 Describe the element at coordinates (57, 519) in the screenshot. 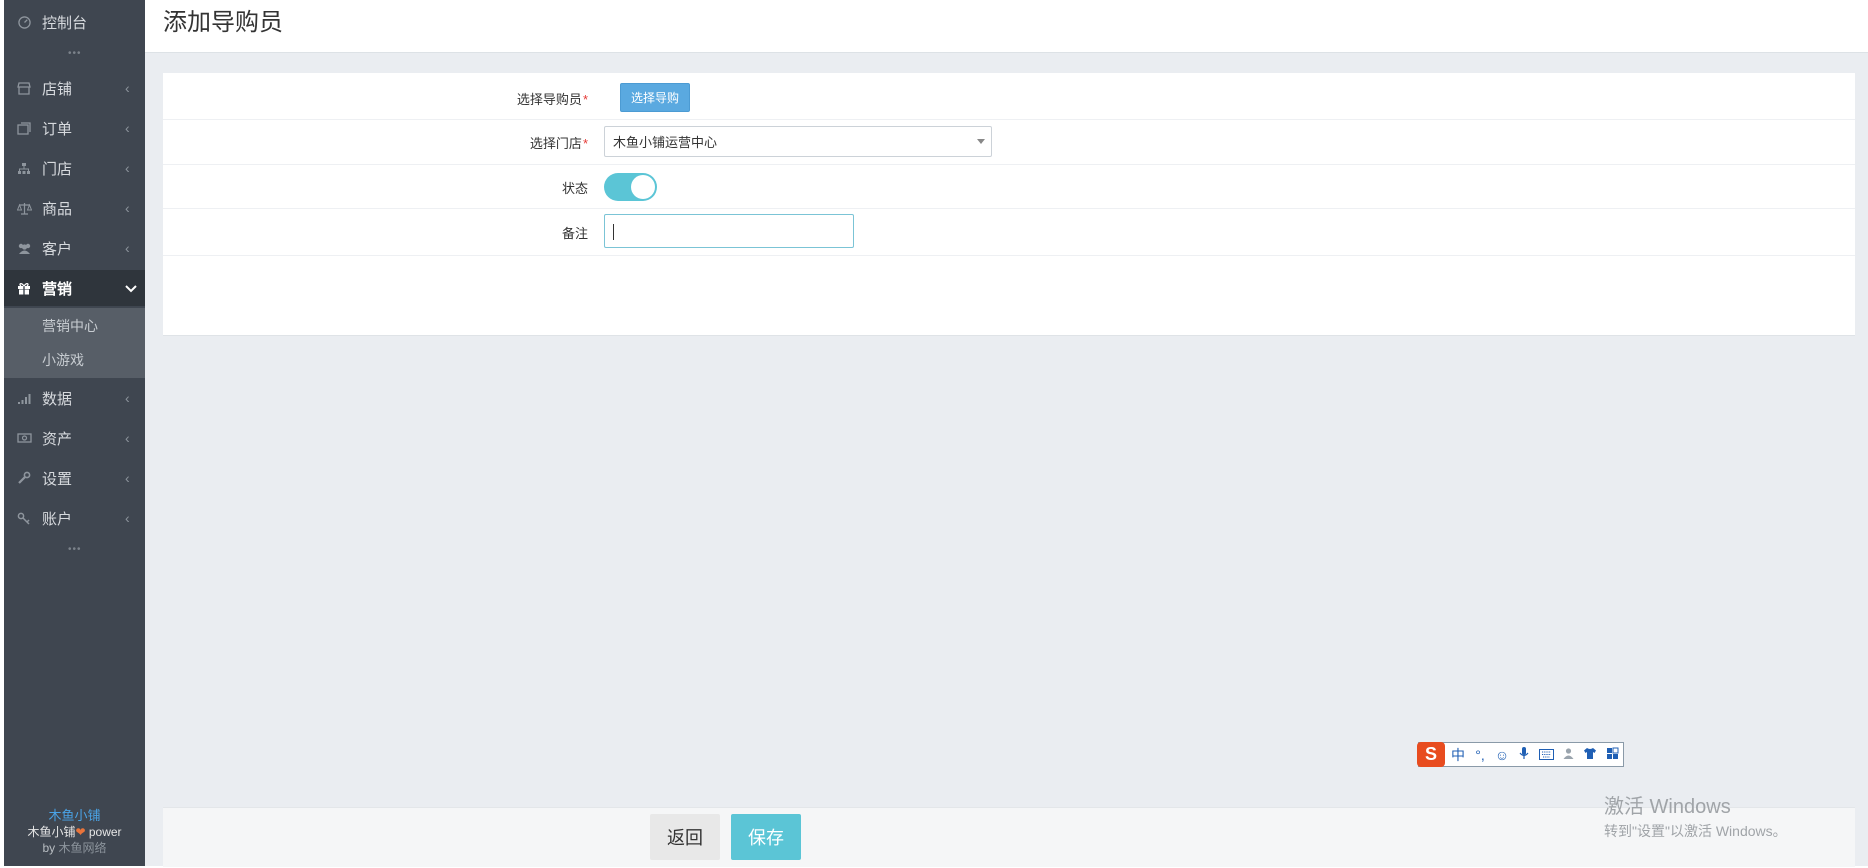

I see `sidebar-item-label: 账户` at that location.